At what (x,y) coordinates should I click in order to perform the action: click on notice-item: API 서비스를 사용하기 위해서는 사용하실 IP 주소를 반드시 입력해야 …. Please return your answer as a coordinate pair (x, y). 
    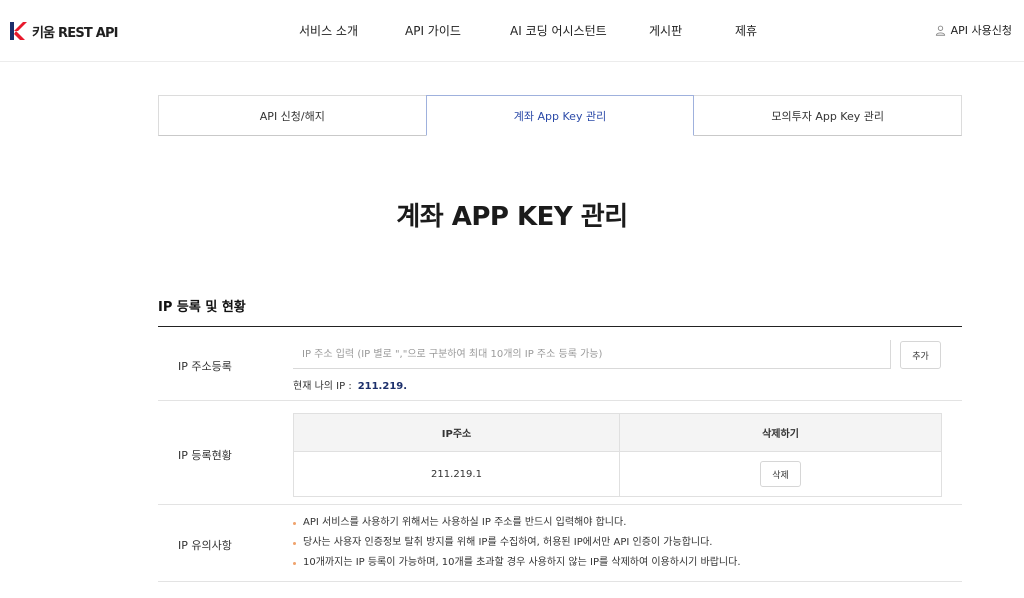
    Looking at the image, I should click on (517, 526).